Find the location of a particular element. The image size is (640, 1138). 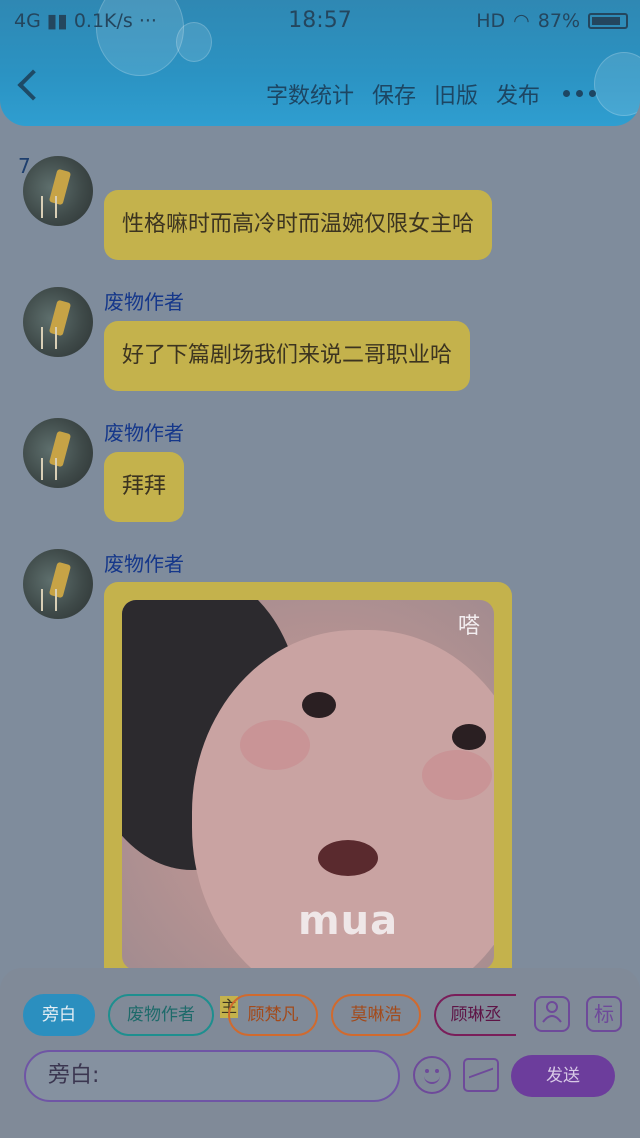

message-bubble: 好了下篇剧场我们来说二哥职业哈 is located at coordinates (287, 356).